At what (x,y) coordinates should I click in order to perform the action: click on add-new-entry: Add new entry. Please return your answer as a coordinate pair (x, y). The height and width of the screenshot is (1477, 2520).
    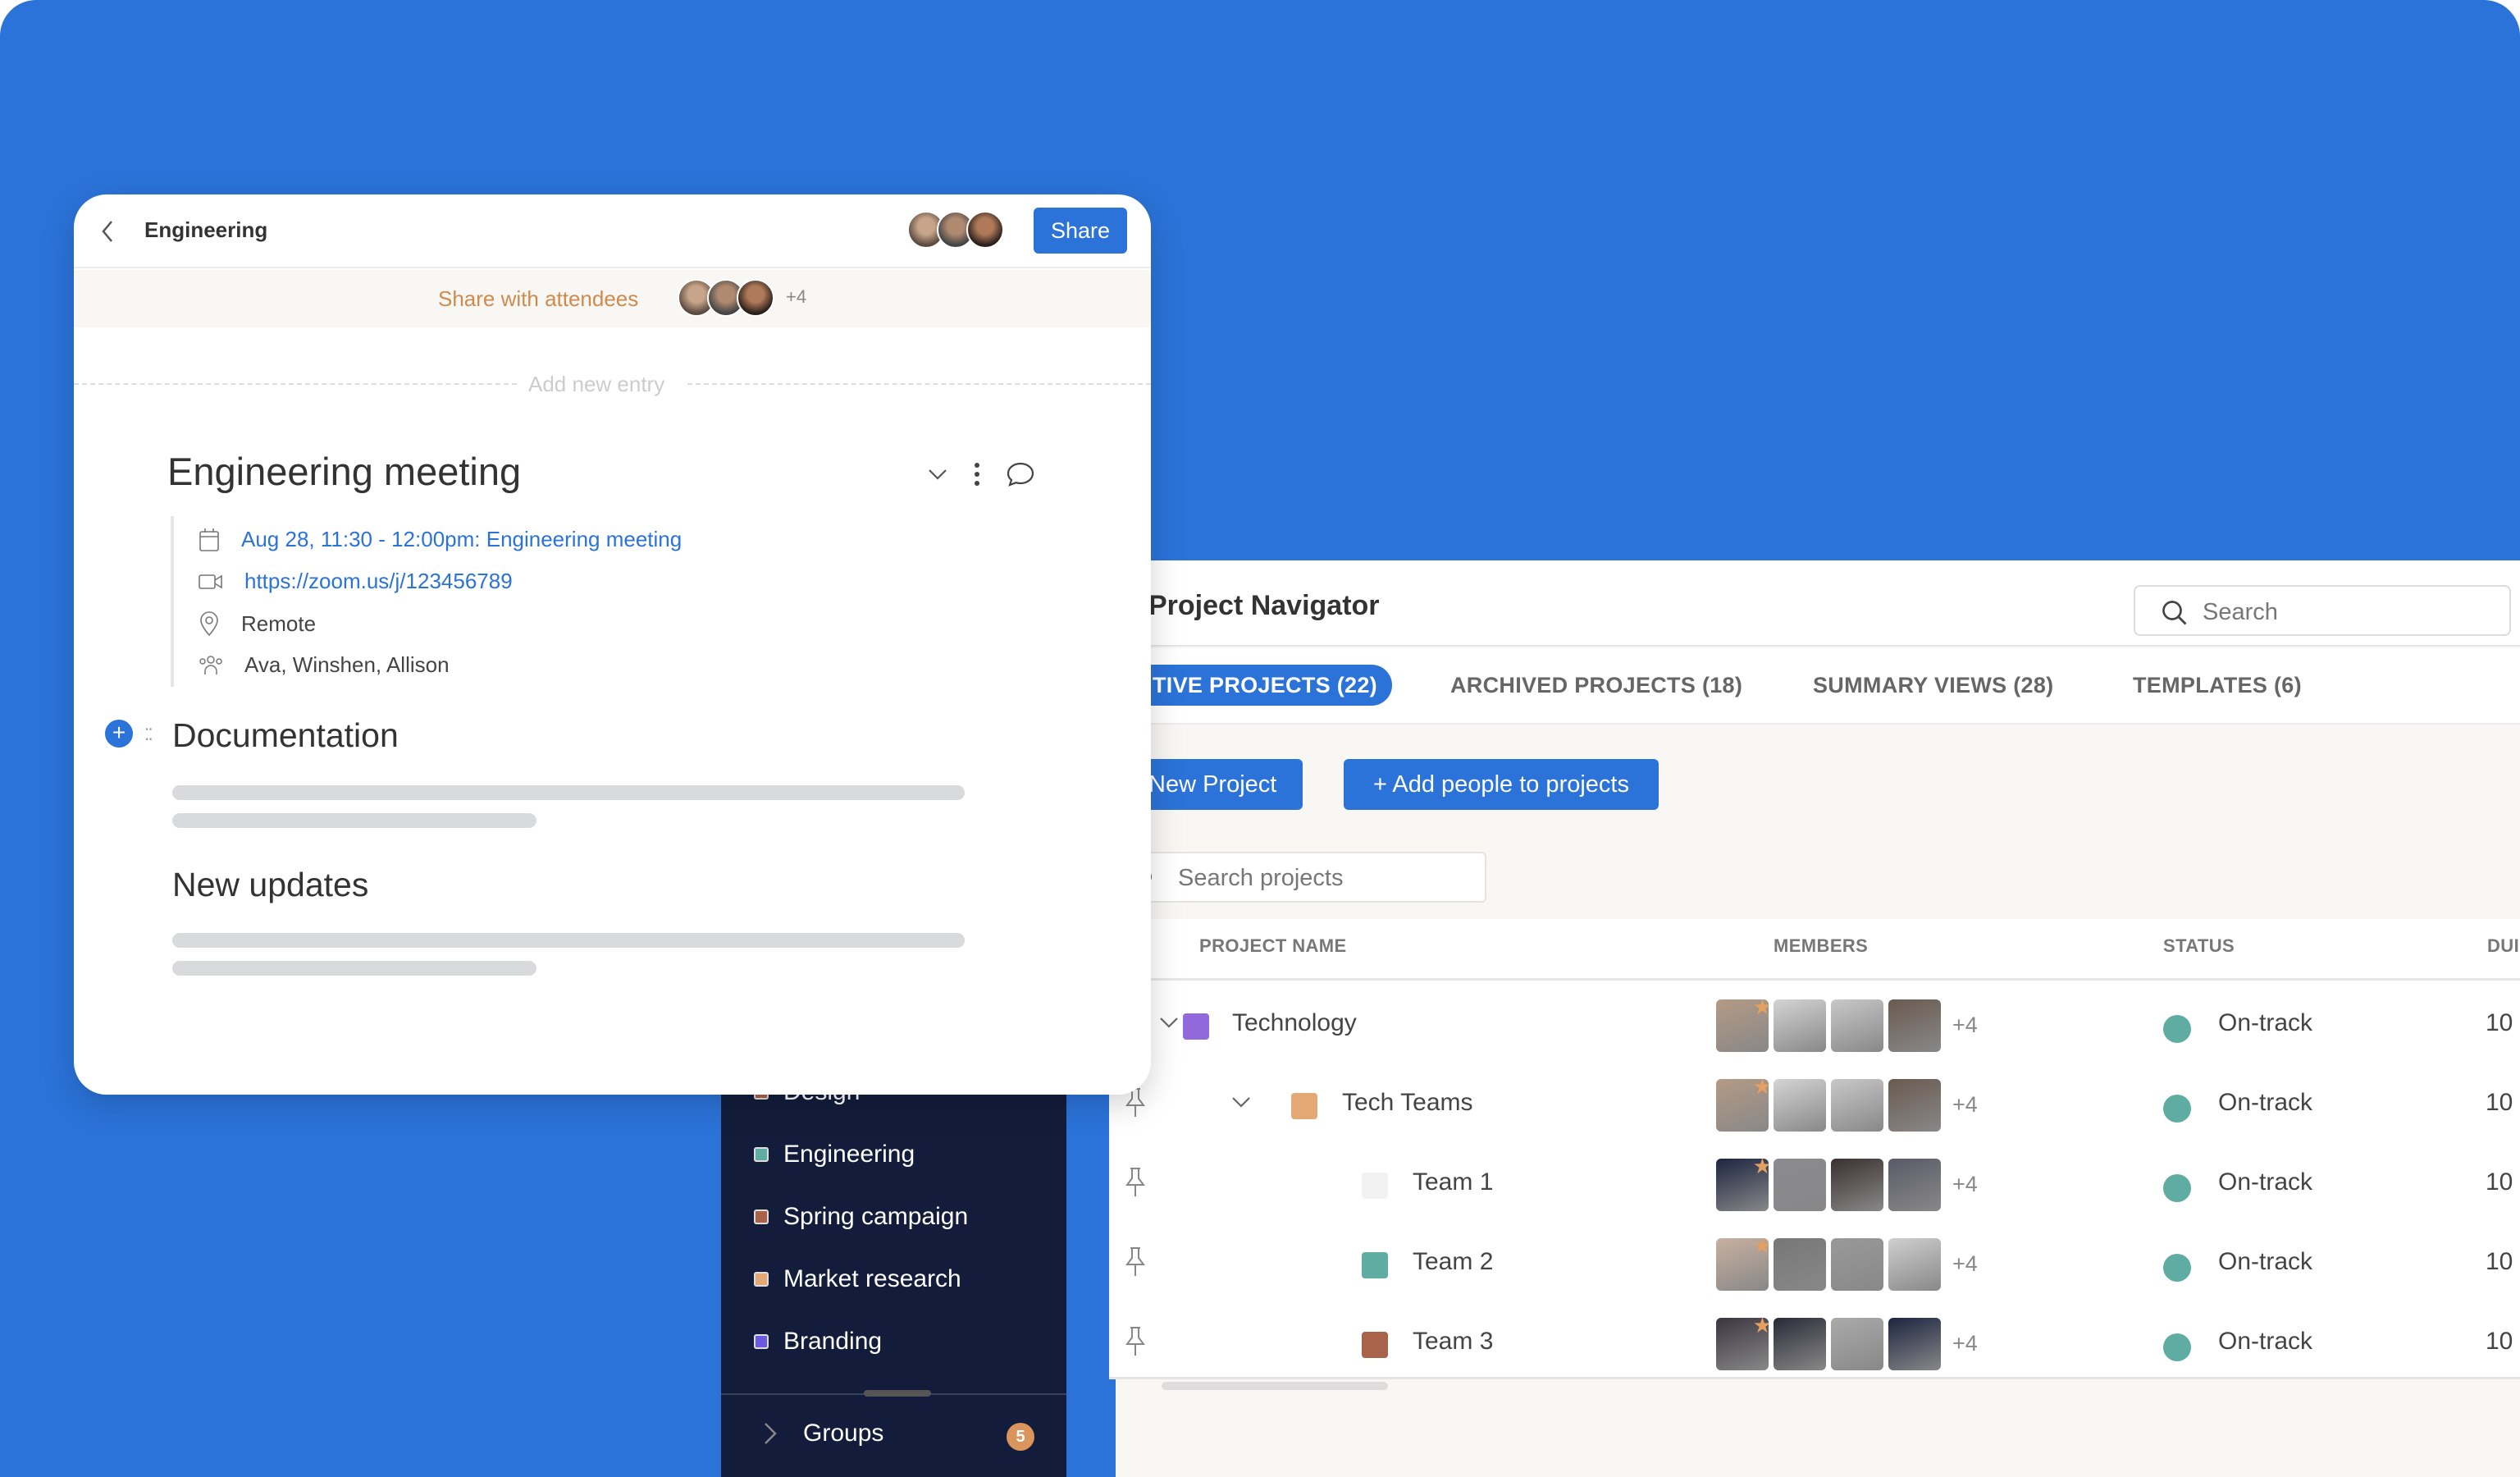
    Looking at the image, I should click on (613, 384).